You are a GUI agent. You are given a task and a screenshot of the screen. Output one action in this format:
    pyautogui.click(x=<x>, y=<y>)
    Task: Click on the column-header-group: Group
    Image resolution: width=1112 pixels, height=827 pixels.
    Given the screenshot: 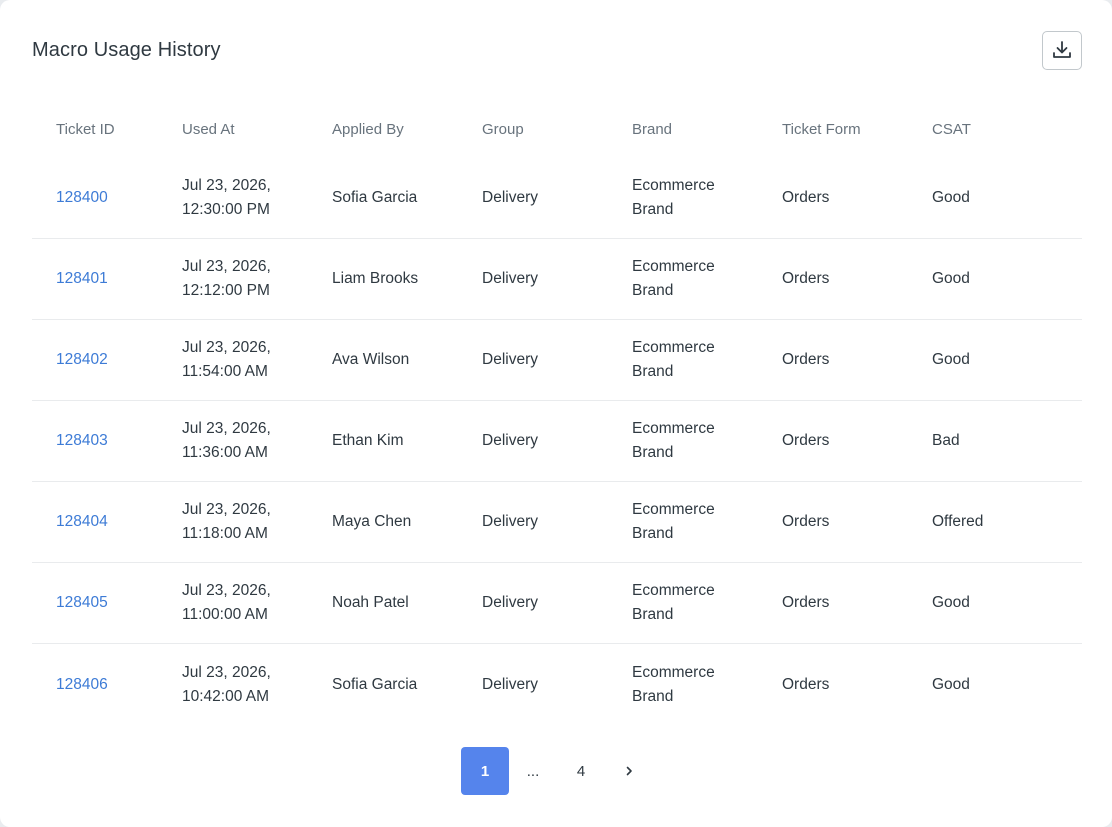 What is the action you would take?
    pyautogui.click(x=557, y=129)
    